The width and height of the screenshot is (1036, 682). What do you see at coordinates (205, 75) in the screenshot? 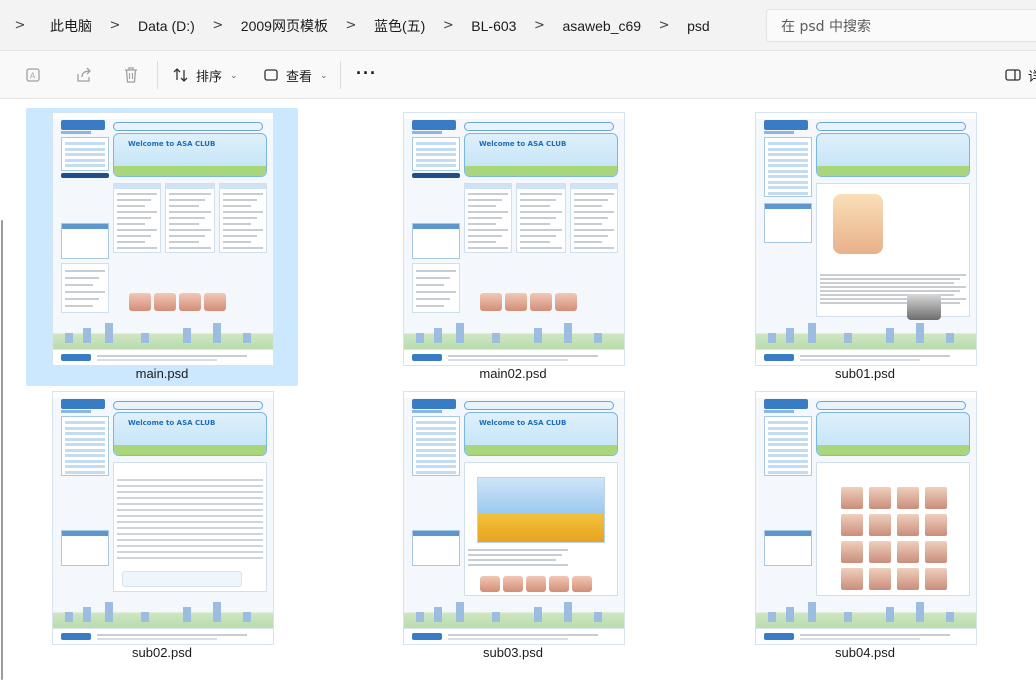
I see `sort-button: 排序 ⌄` at bounding box center [205, 75].